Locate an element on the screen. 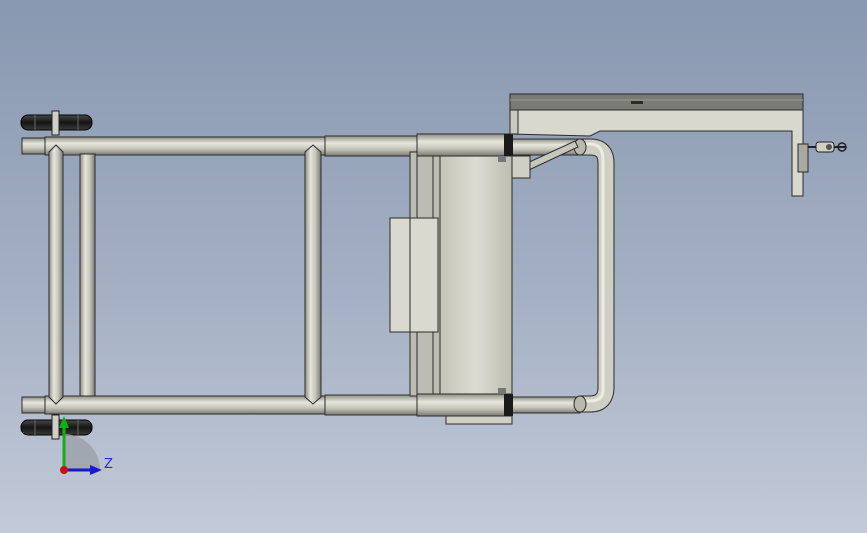  wheel-top is located at coordinates (56, 123).